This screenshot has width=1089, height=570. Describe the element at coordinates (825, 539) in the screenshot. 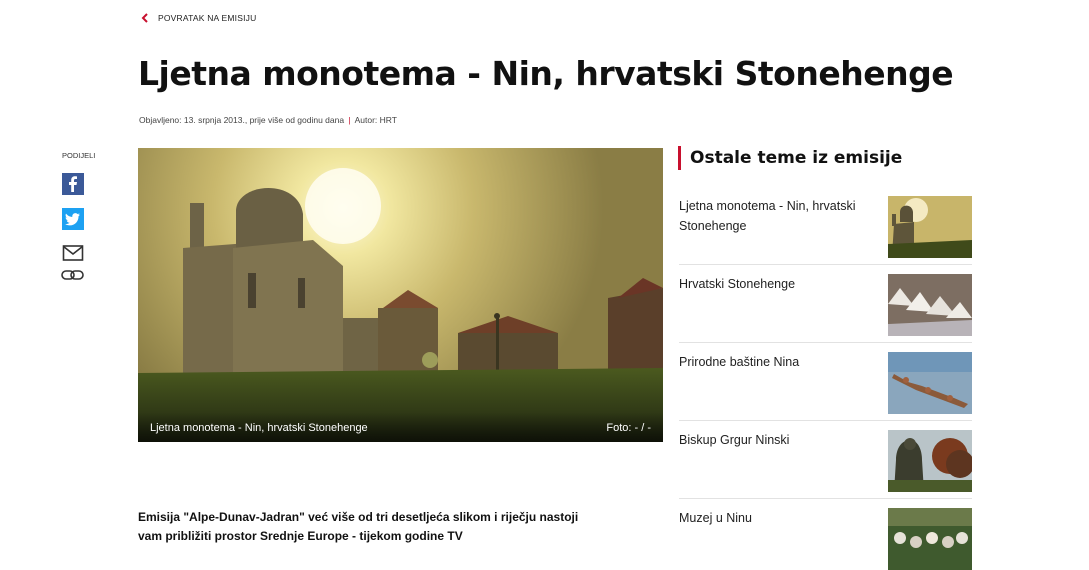

I see `sidebar-item-muzej-u-ninu: Muzej u Ninu` at that location.